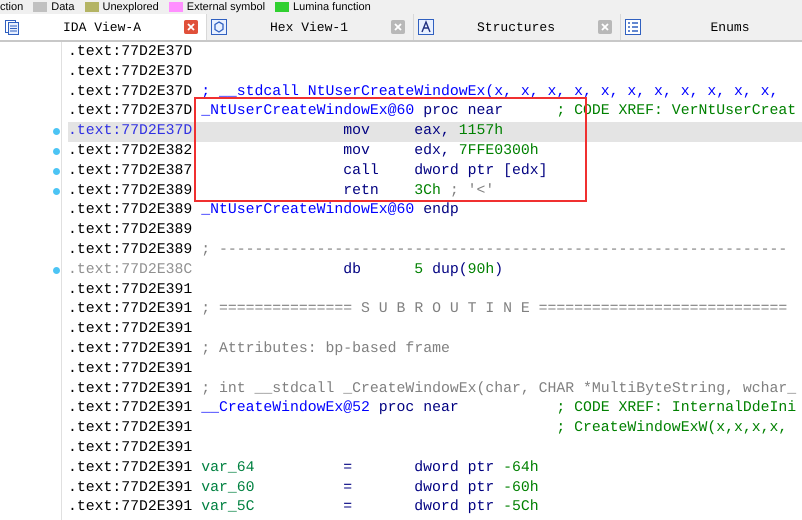  I want to click on comment-text: ; int __stdcall _CreateWindowEx(char, CHAR *MultiByteString, wchar_, so click(498, 388).